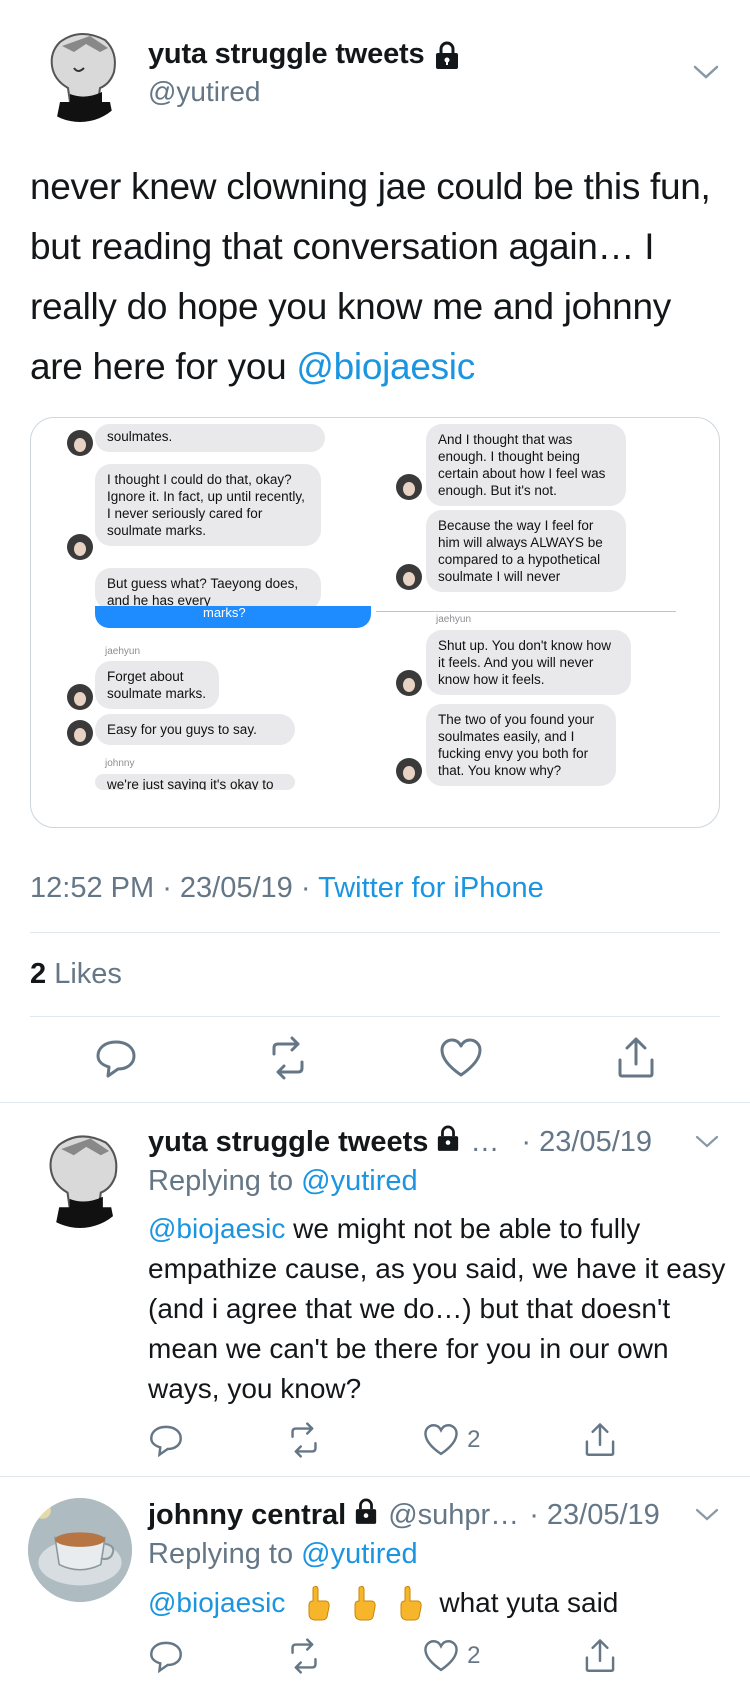  Describe the element at coordinates (92, 888) in the screenshot. I see `tweet-time: 12:52 PM` at that location.